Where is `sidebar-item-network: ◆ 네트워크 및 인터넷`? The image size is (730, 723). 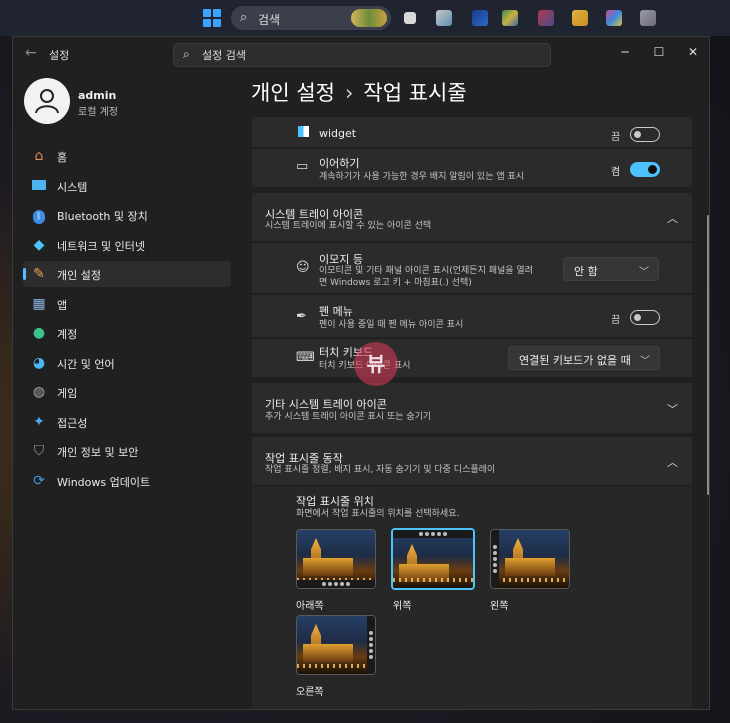
sidebar-item-network: ◆ 네트워크 및 인터넷 is located at coordinates (127, 245).